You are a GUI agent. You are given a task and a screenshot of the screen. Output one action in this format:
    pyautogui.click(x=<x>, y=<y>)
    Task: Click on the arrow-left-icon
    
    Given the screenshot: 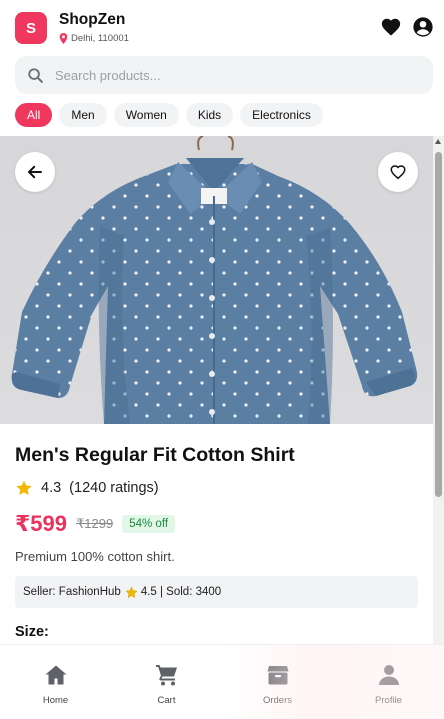 What is the action you would take?
    pyautogui.click(x=35, y=172)
    